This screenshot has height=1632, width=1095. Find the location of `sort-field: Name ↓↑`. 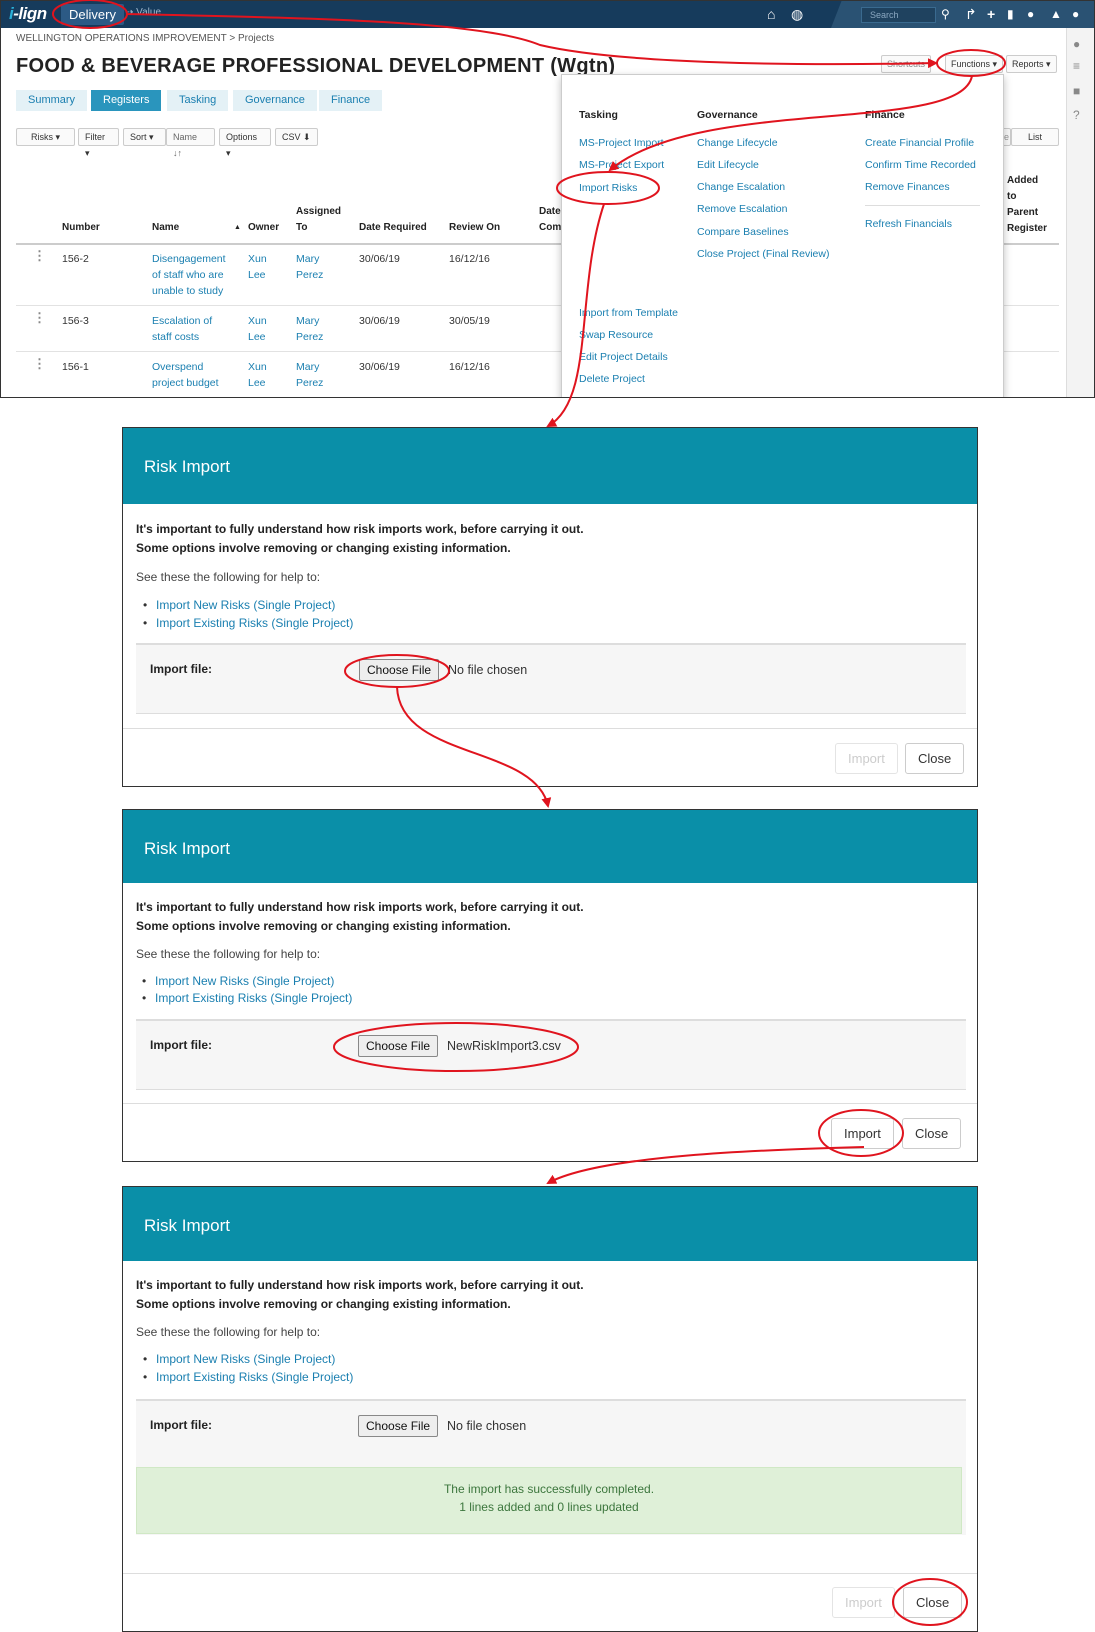

sort-field: Name ↓↑ is located at coordinates (190, 143).